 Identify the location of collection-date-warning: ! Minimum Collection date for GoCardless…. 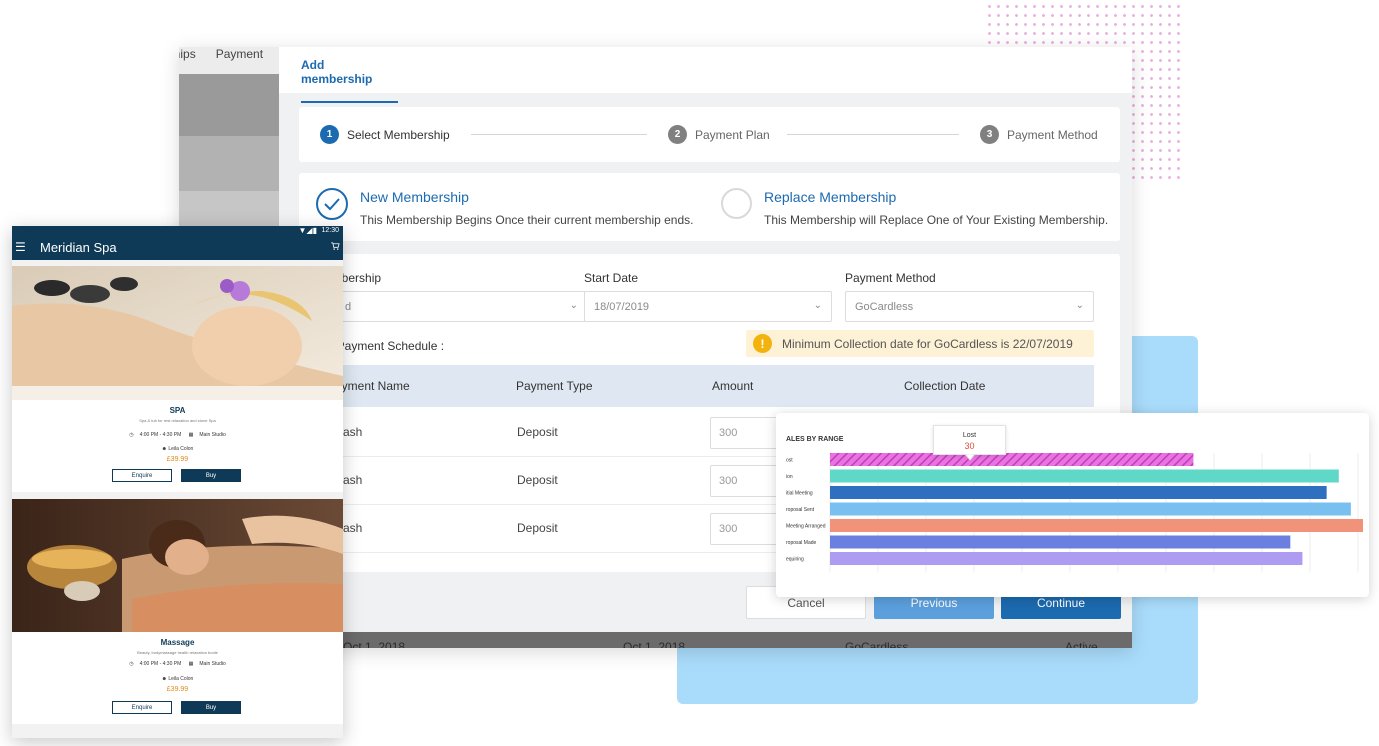
(920, 343).